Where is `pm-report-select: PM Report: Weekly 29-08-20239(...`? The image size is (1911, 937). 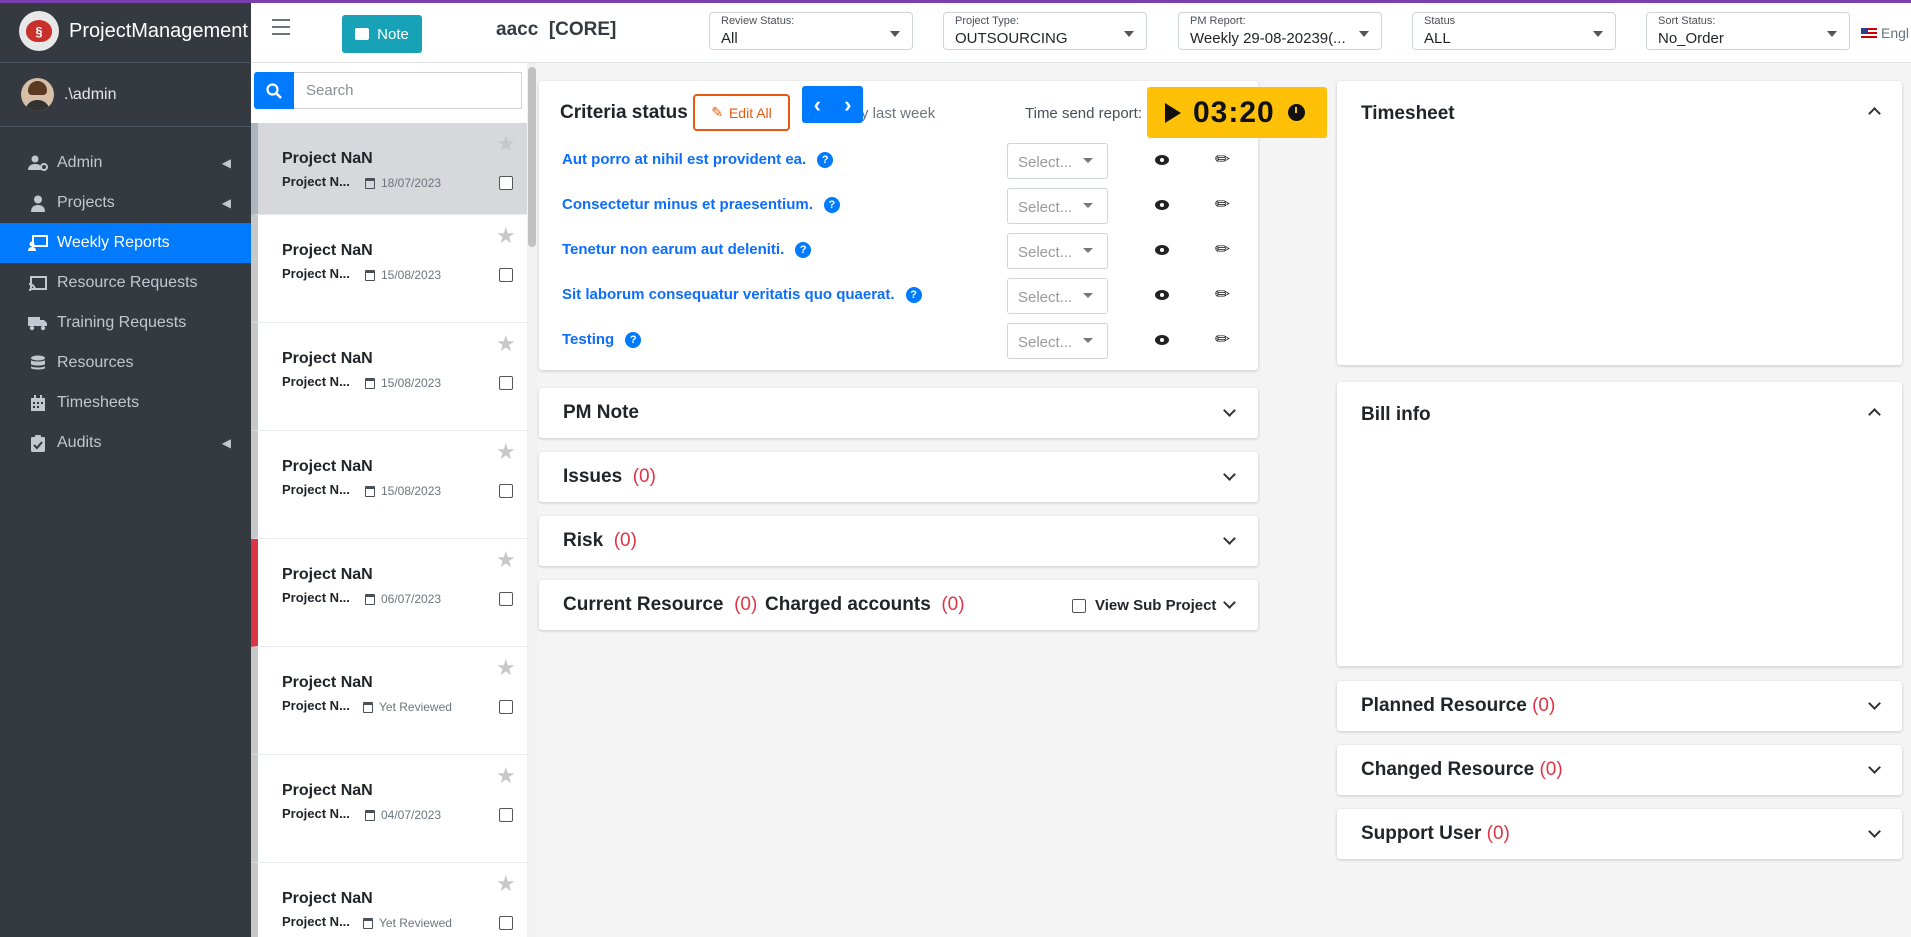
pm-report-select: PM Report: Weekly 29-08-20239(... is located at coordinates (1280, 31).